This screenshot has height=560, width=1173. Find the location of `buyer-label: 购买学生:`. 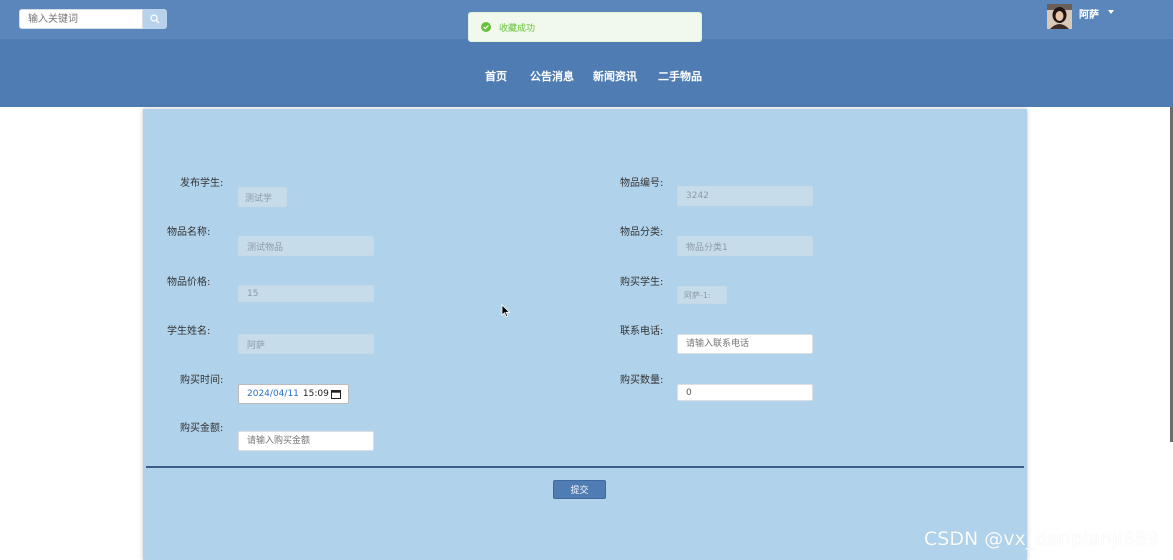

buyer-label: 购买学生: is located at coordinates (642, 282).